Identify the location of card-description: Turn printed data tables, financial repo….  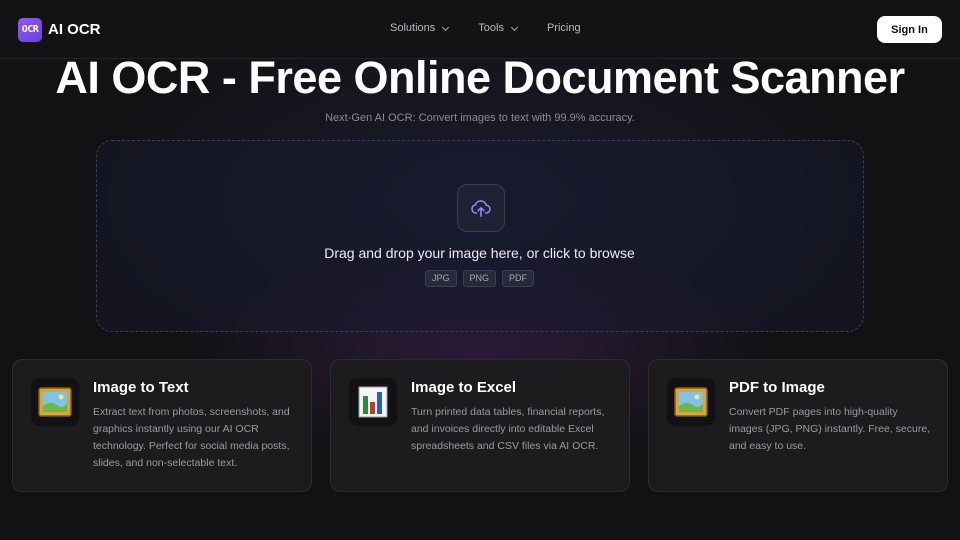
(508, 429).